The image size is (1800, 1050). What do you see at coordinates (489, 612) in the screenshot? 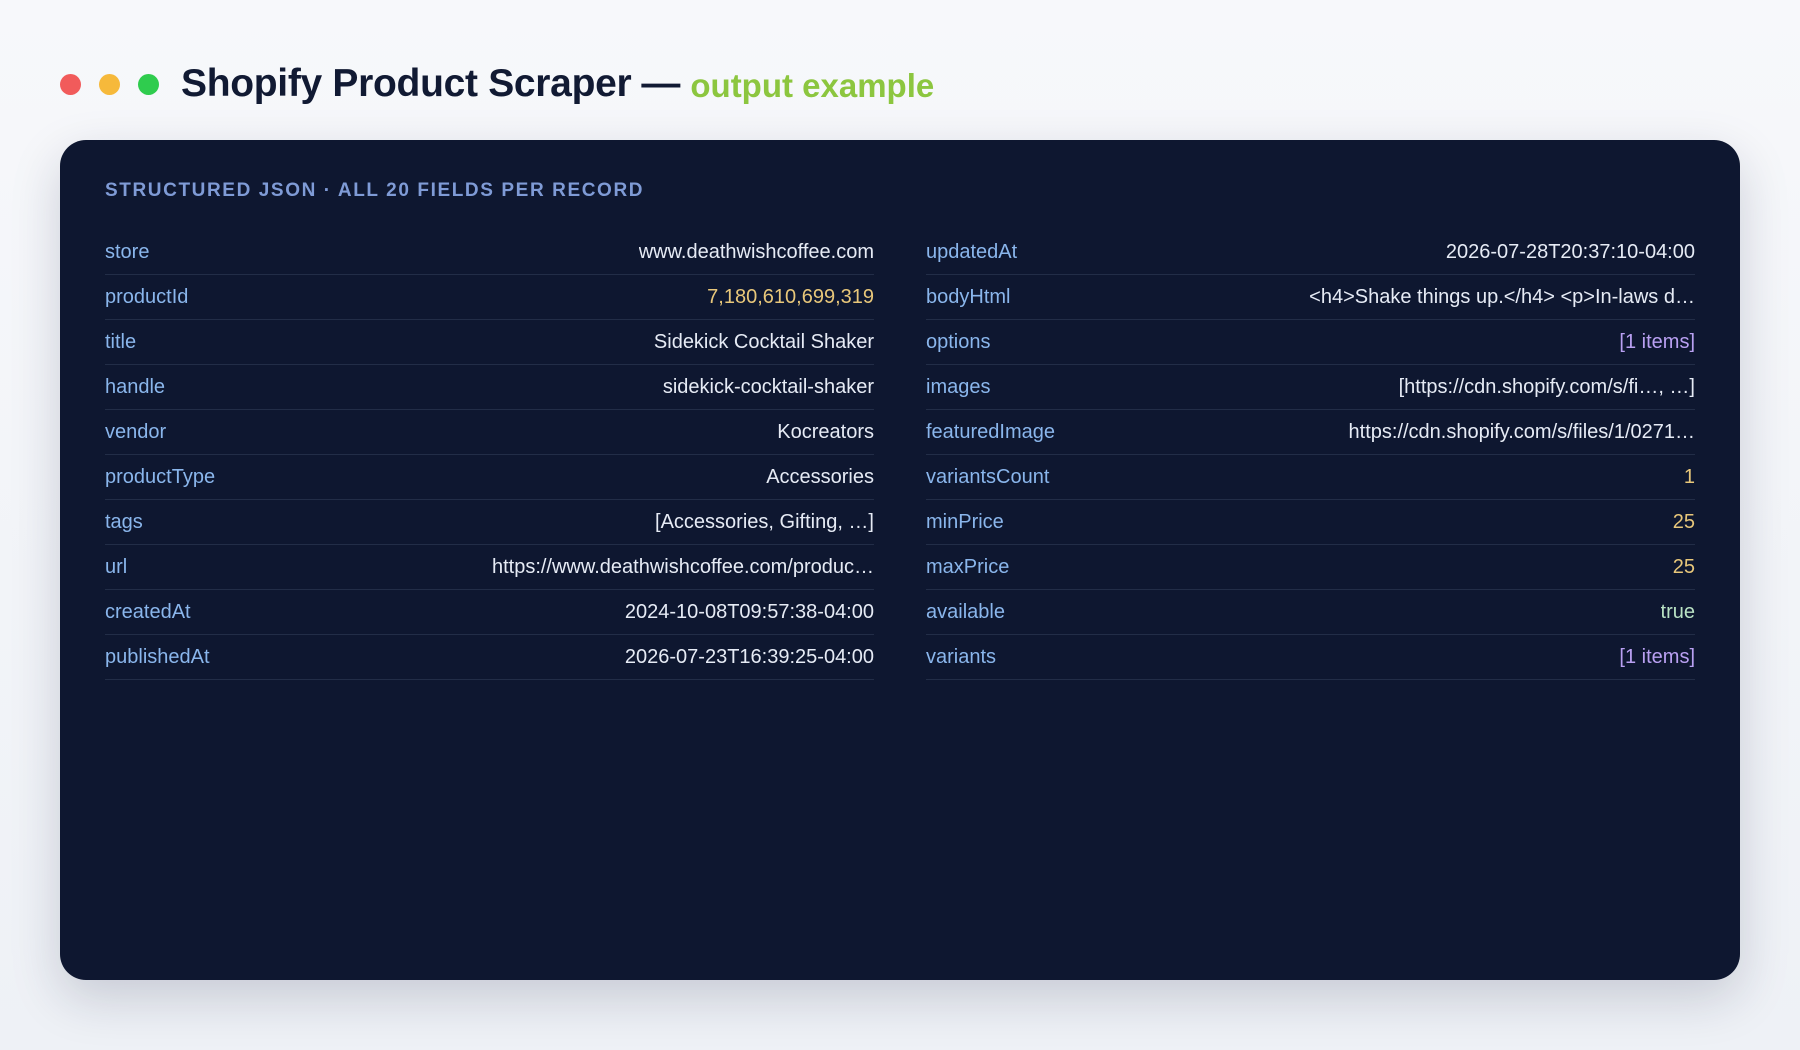
I see `field-row-createdAt: createdAt 2024-10-08T09:57:38-04:00` at bounding box center [489, 612].